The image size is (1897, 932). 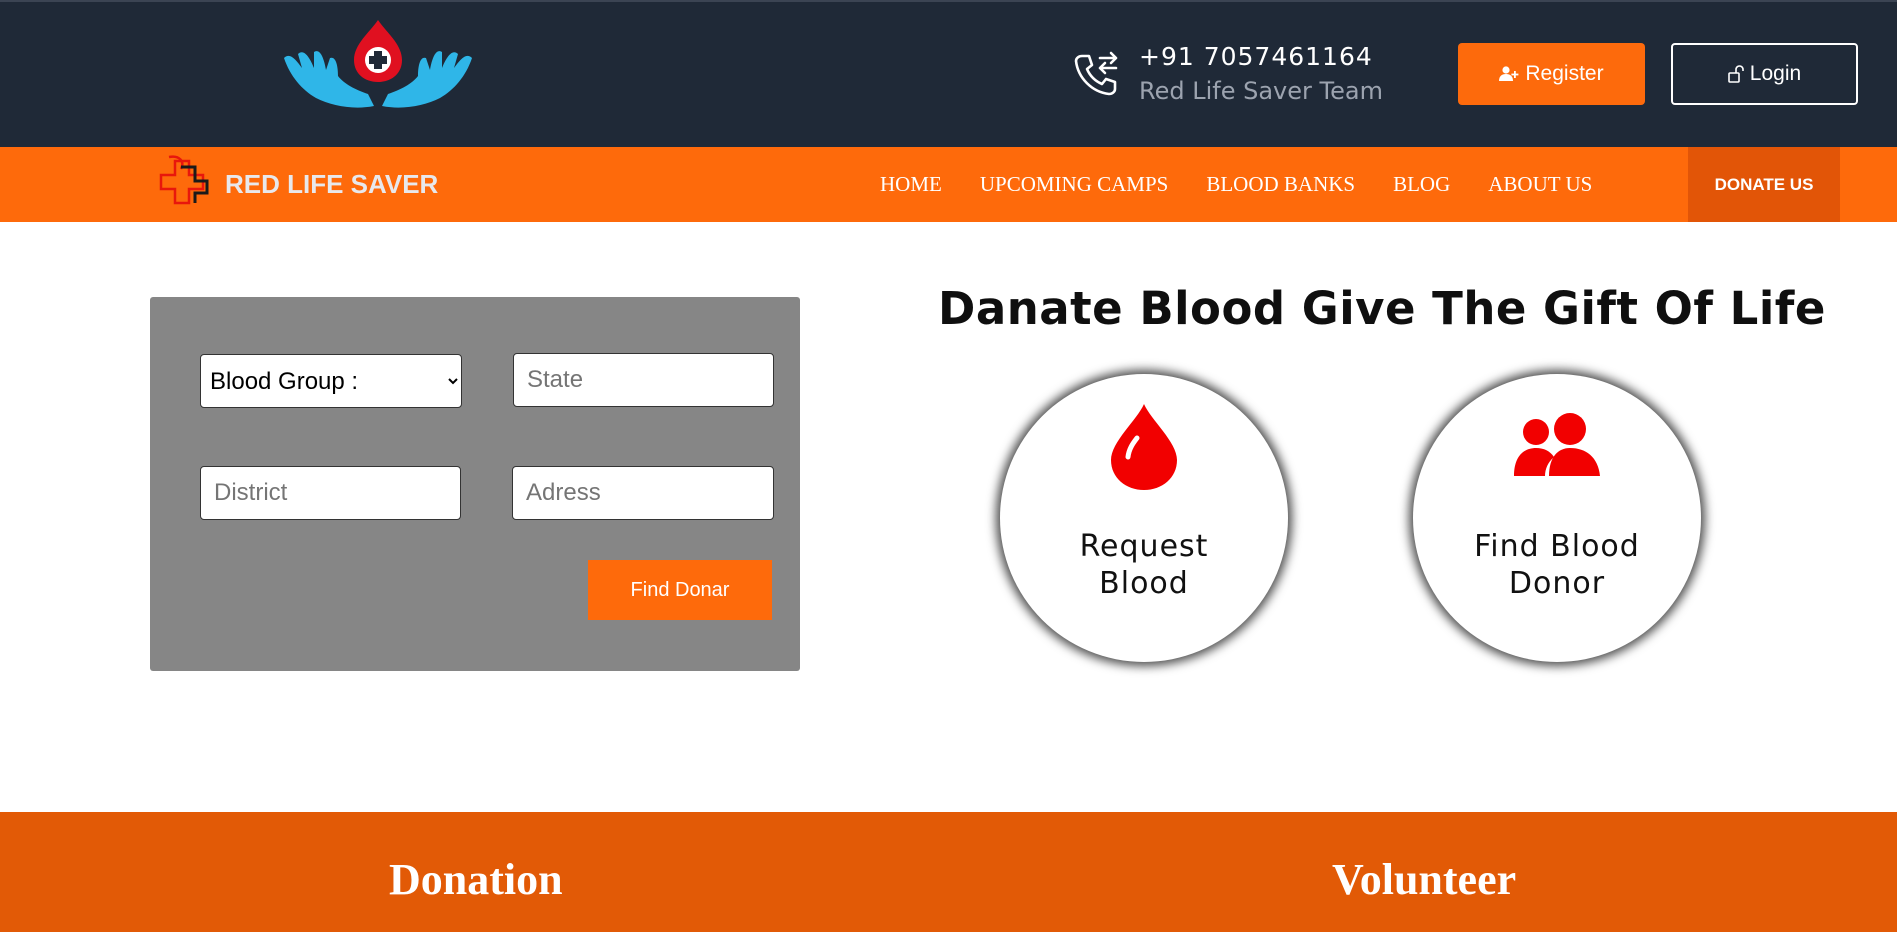 I want to click on nav-item-blog: BLOG, so click(x=1421, y=184).